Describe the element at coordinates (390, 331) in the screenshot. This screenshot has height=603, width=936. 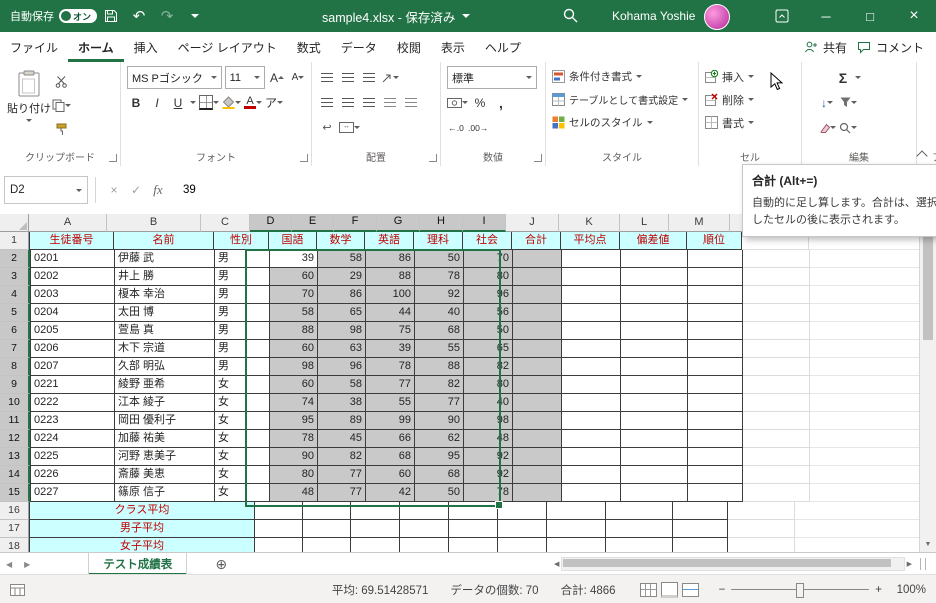
I see `cell-F6: 75` at that location.